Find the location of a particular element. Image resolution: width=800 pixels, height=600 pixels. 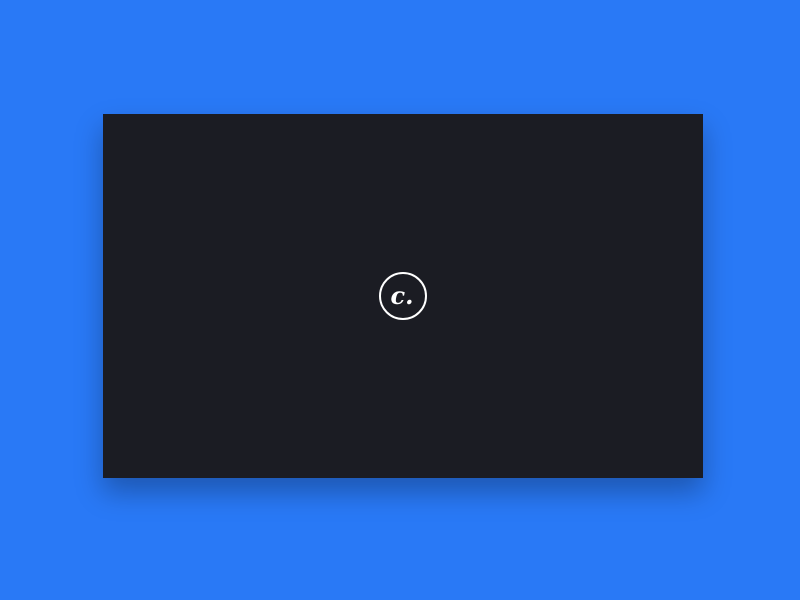

app-logo-icon: c. is located at coordinates (403, 296).